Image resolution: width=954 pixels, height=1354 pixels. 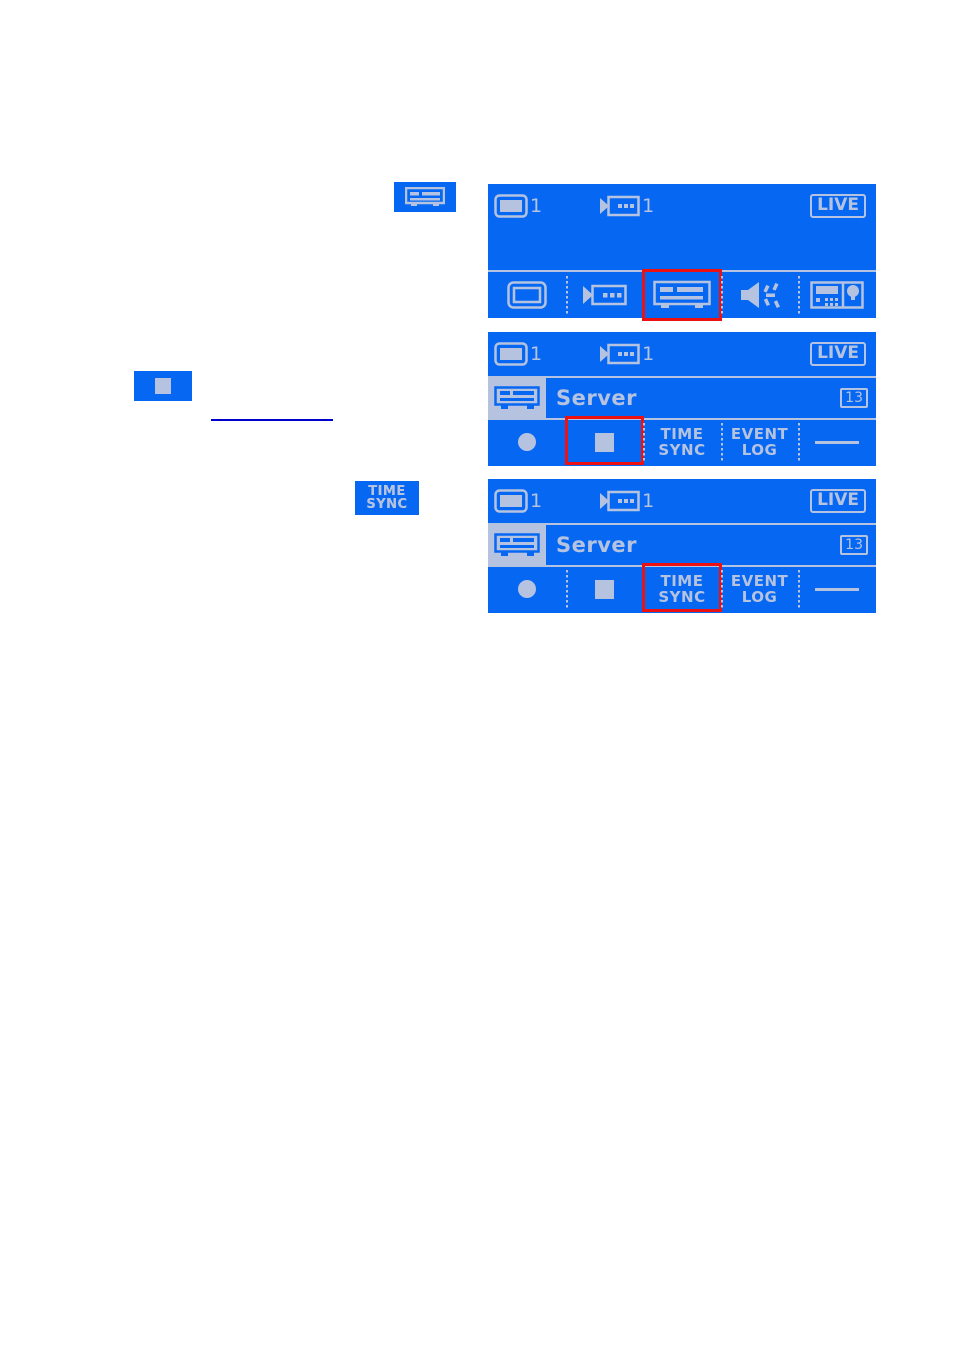 I want to click on panel-2-server-number: 13, so click(x=854, y=398).